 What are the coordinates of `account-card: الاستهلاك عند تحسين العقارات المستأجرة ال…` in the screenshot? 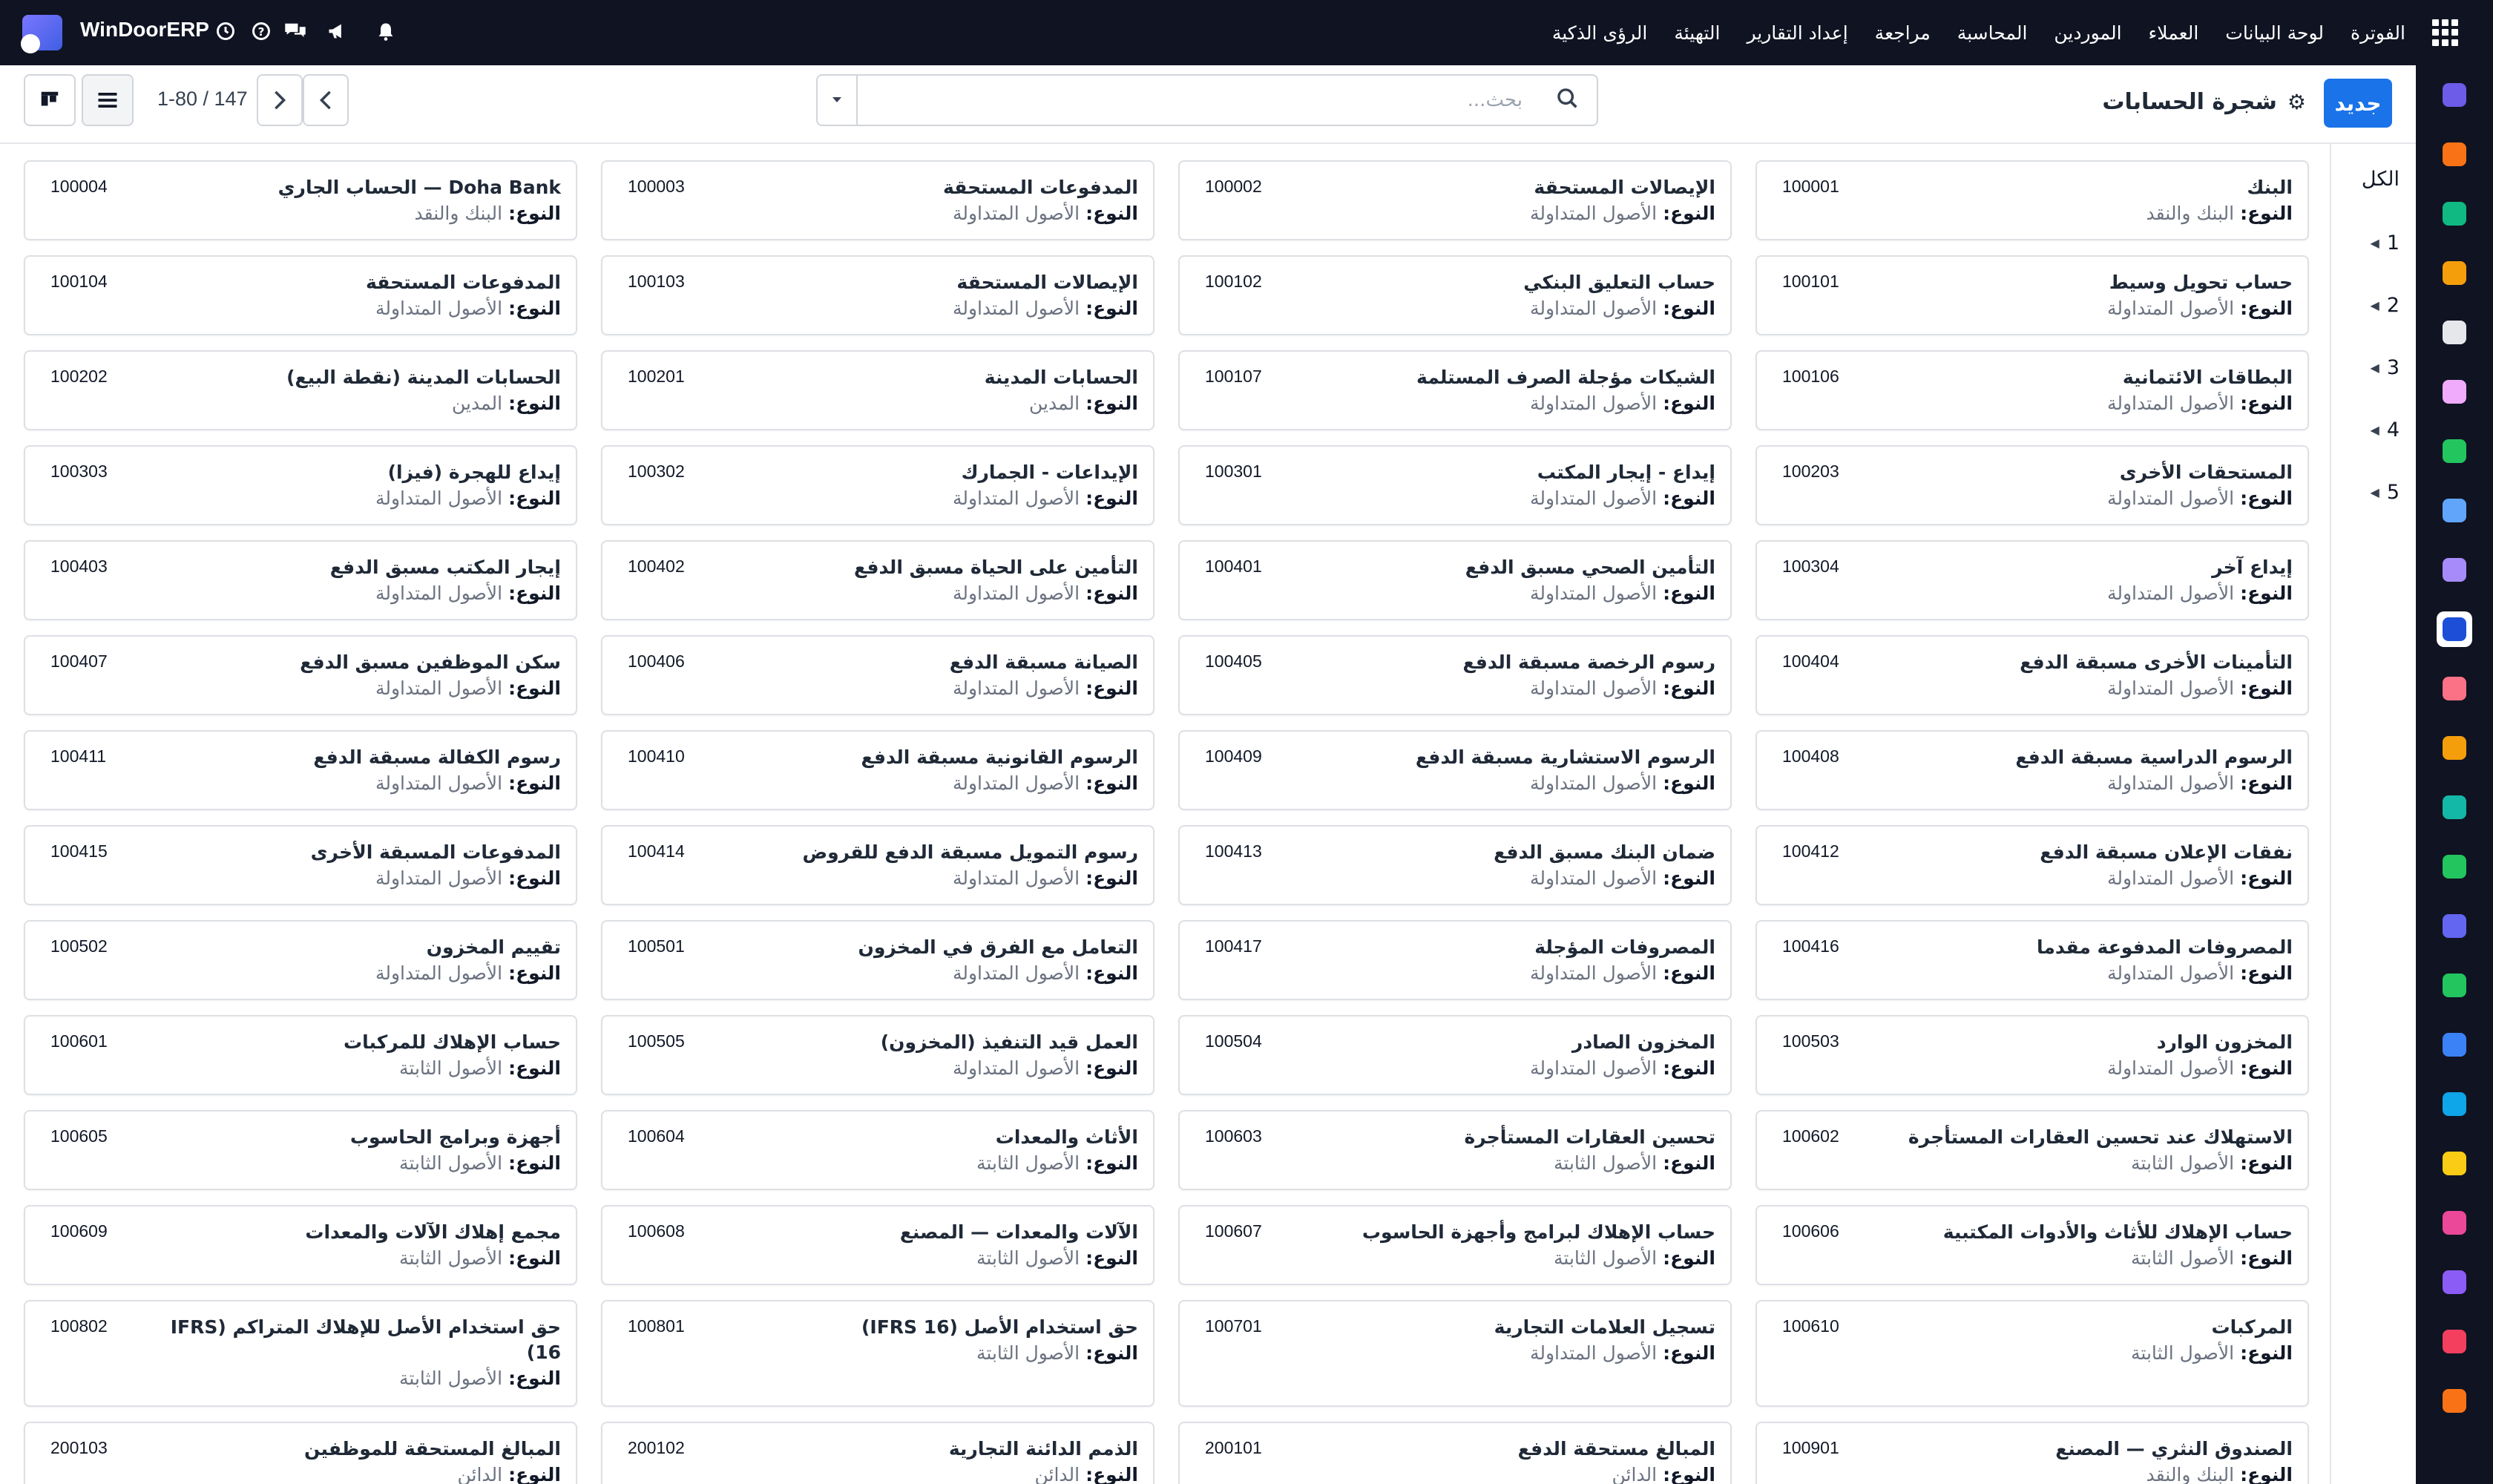 It's located at (2032, 1150).